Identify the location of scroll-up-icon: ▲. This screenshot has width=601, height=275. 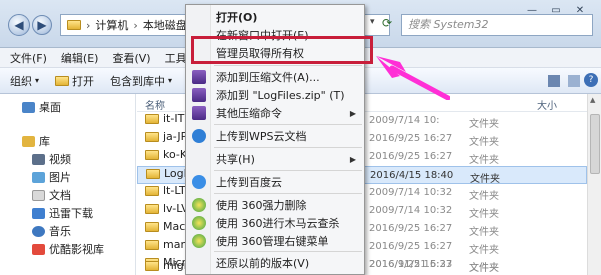
(592, 100).